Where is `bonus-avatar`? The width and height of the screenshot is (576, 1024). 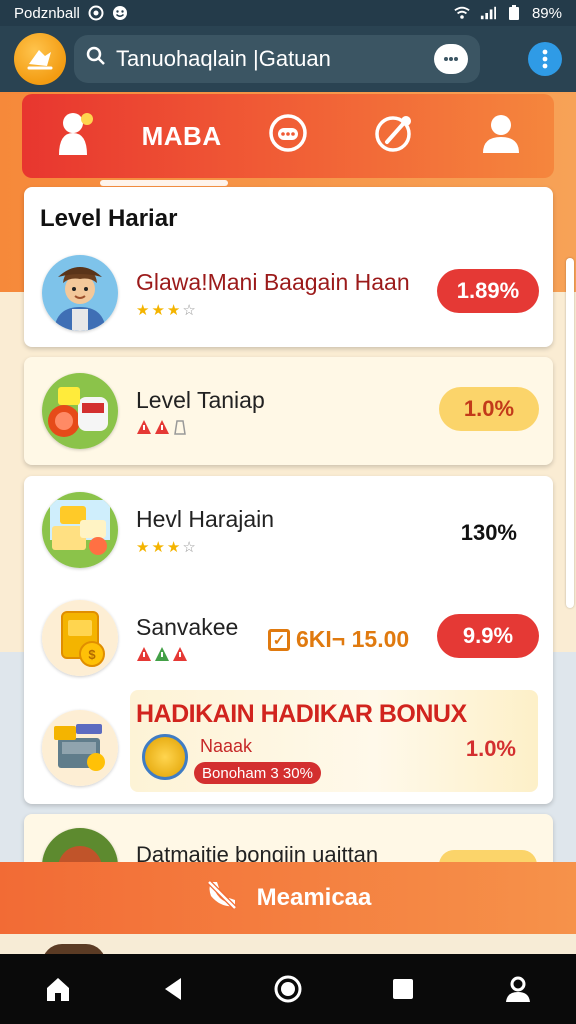 bonus-avatar is located at coordinates (80, 748).